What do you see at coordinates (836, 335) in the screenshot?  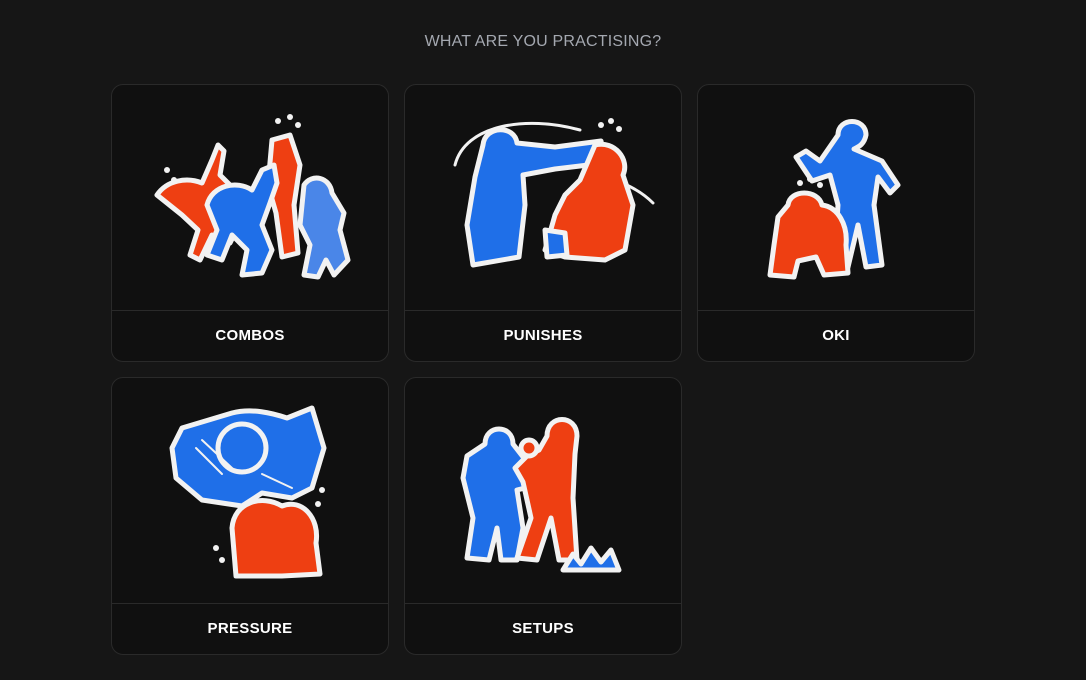 I see `option-label-oki: OKI` at bounding box center [836, 335].